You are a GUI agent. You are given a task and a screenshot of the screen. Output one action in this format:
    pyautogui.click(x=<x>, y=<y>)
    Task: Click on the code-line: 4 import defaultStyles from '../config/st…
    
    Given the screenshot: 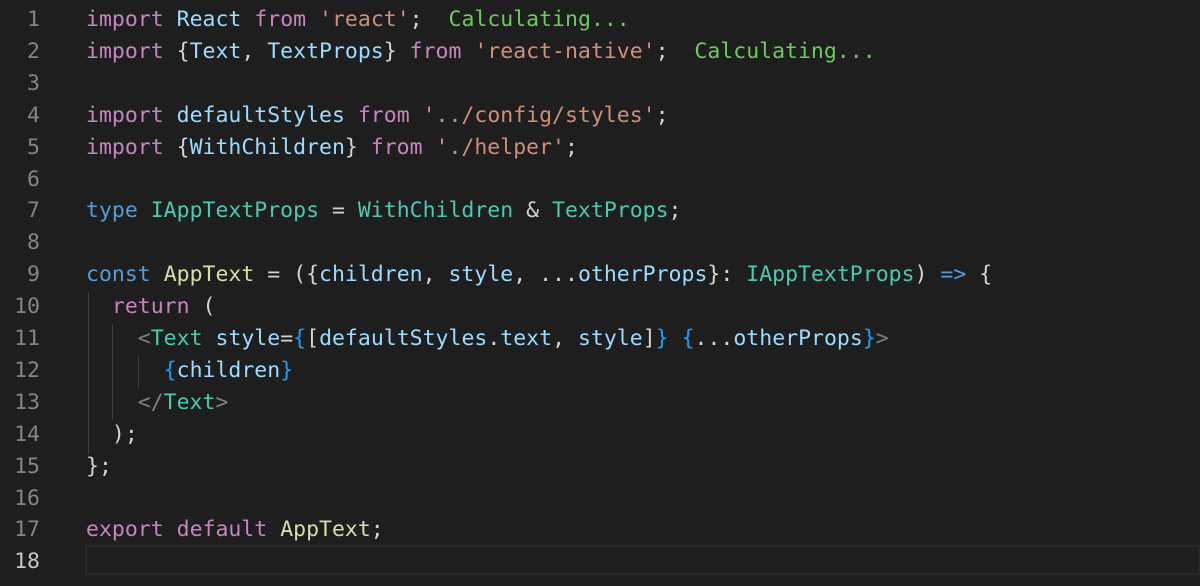 What is the action you would take?
    pyautogui.click(x=600, y=116)
    